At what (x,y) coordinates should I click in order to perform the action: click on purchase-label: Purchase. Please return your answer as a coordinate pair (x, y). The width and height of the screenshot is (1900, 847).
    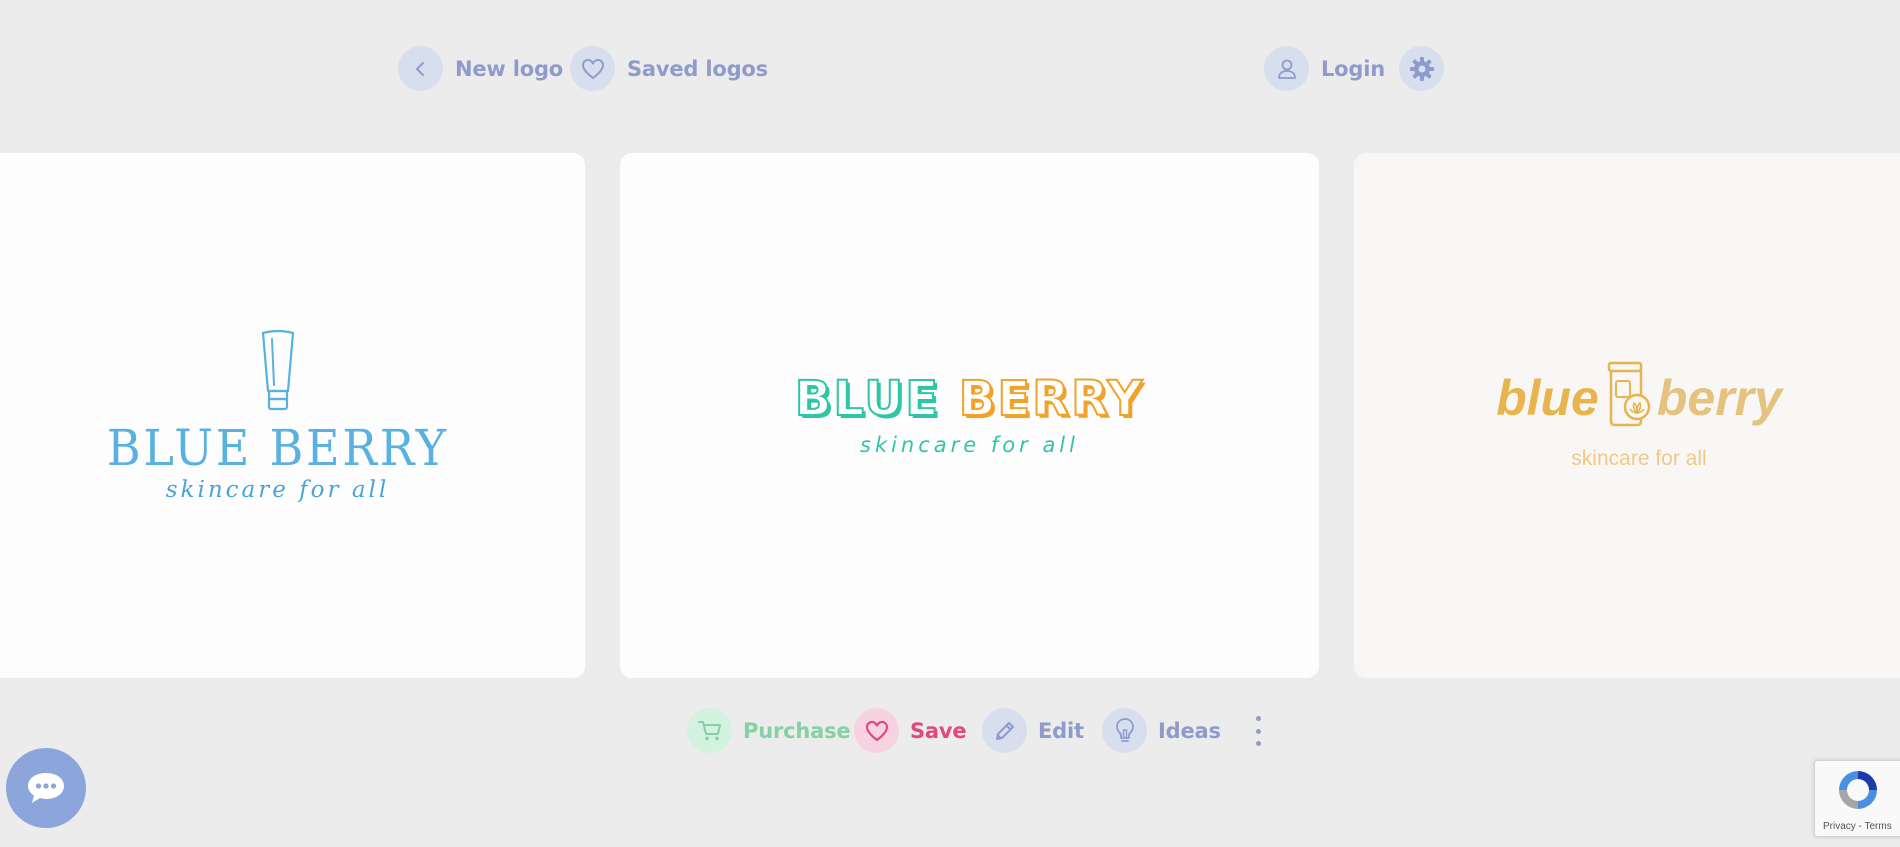
    Looking at the image, I should click on (797, 730).